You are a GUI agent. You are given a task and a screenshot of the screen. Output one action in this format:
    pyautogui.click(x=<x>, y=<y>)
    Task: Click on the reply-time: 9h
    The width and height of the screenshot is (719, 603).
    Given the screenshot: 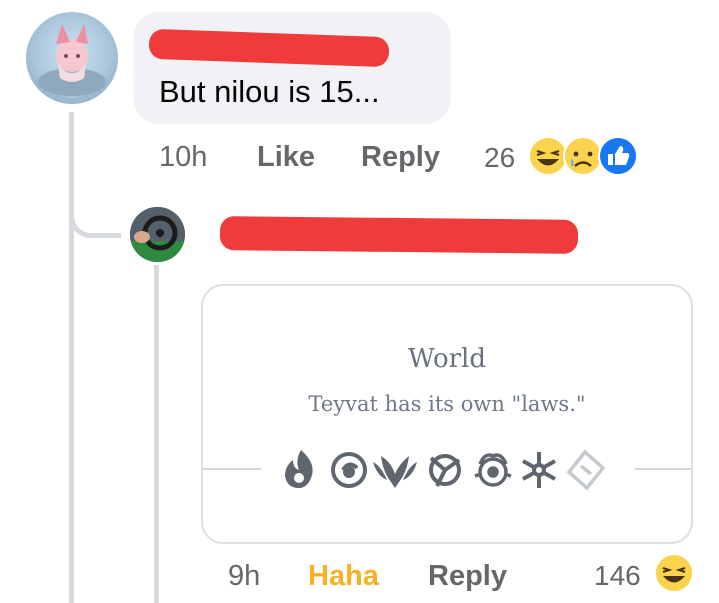 What is the action you would take?
    pyautogui.click(x=244, y=576)
    